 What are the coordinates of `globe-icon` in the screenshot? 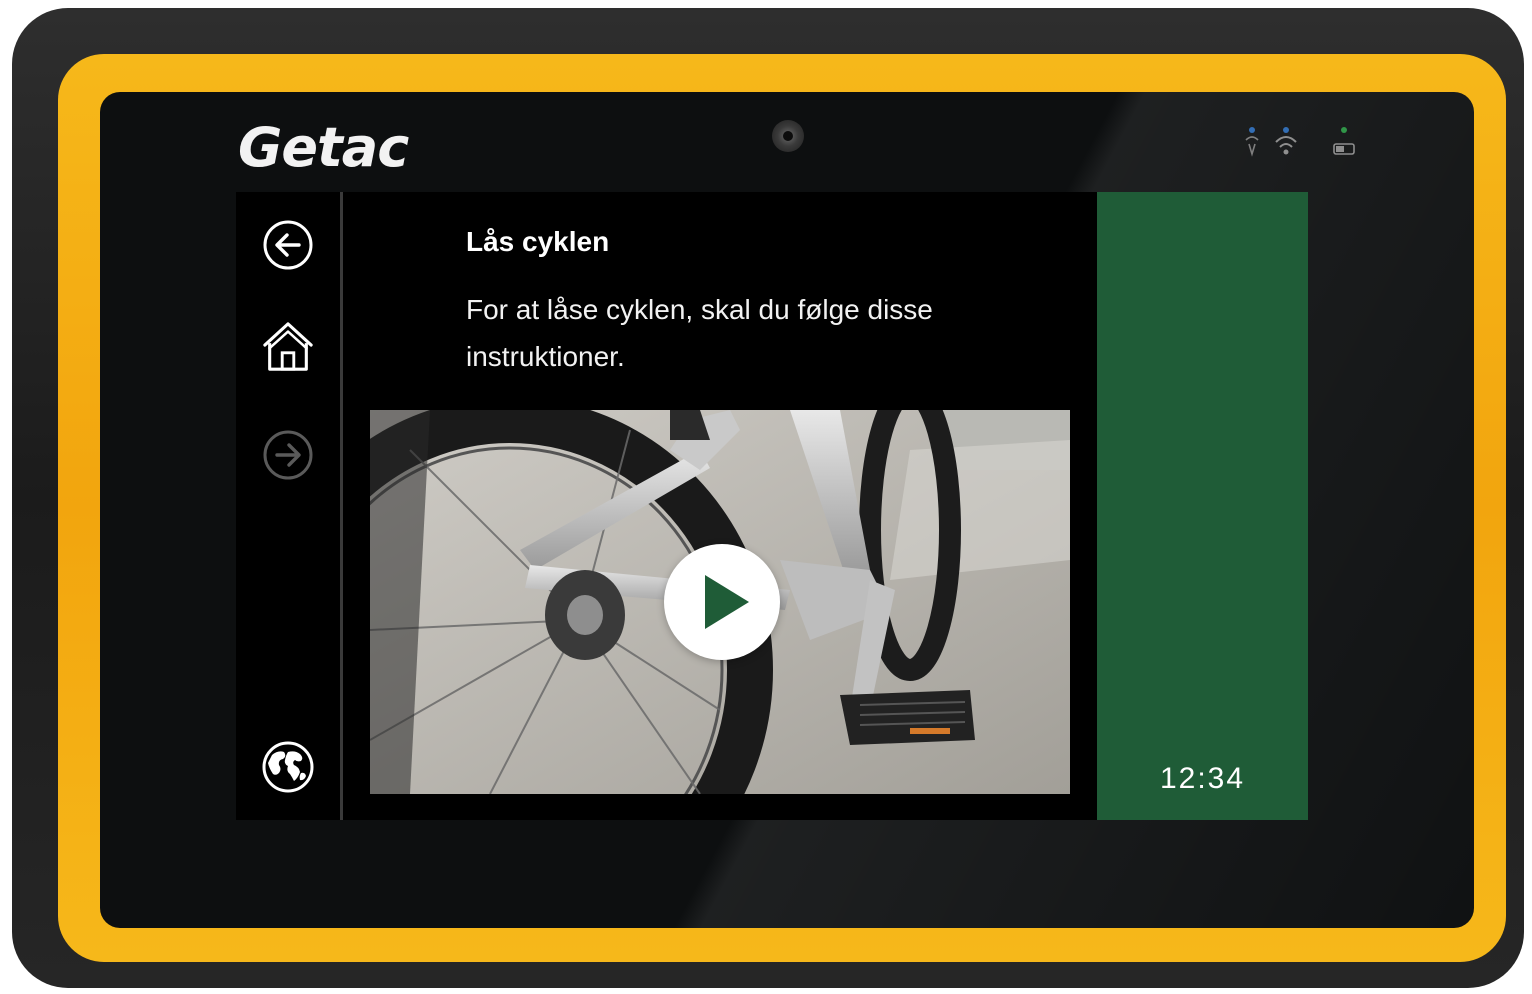 It's located at (288, 767).